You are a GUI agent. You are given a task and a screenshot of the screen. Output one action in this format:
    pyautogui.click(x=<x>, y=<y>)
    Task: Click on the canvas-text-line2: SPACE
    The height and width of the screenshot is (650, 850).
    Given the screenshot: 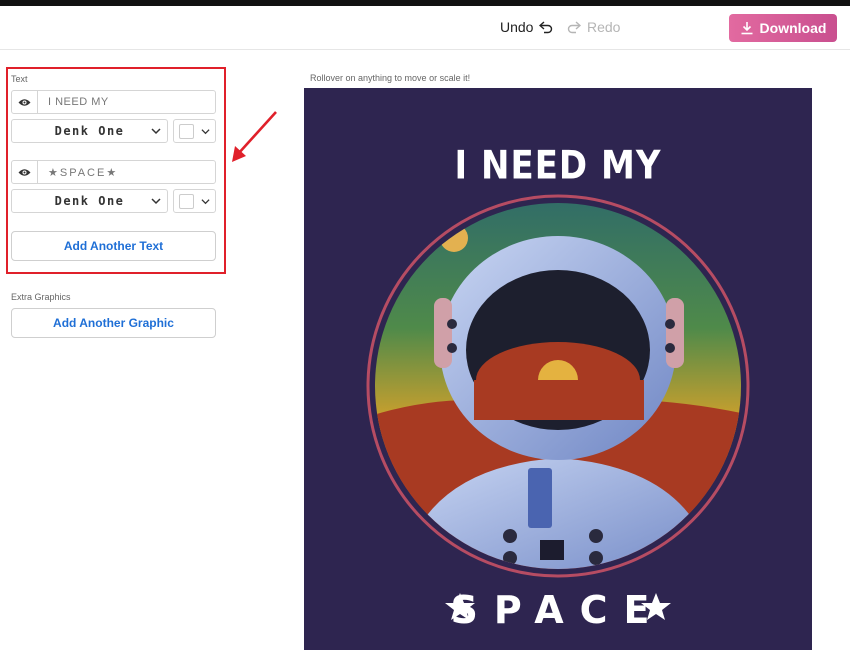 What is the action you would take?
    pyautogui.click(x=558, y=610)
    